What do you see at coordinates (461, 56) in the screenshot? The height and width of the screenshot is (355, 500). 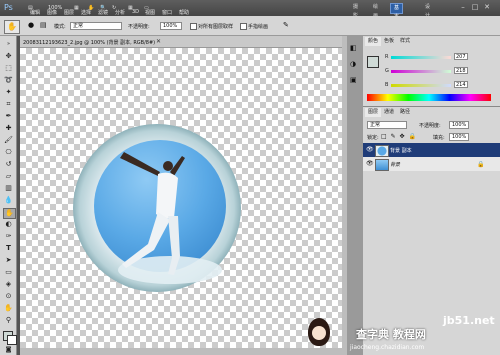 I see `slider-r-value: 207` at bounding box center [461, 56].